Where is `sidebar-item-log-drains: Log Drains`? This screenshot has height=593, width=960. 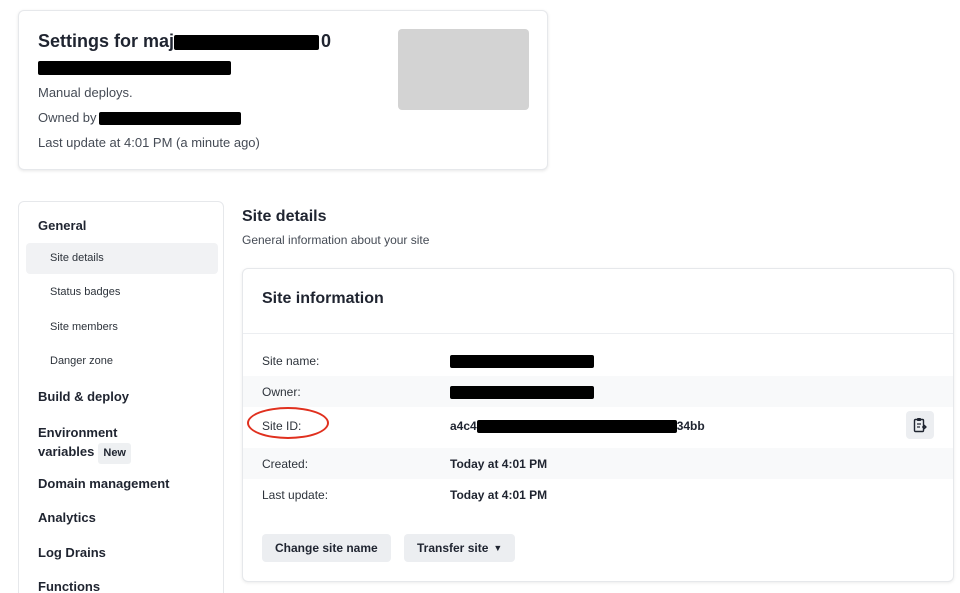 sidebar-item-log-drains: Log Drains is located at coordinates (72, 552).